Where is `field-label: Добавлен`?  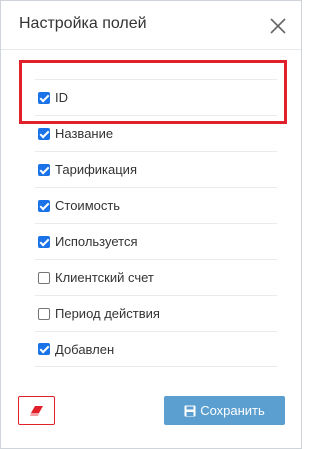
field-label: Добавлен is located at coordinates (85, 349).